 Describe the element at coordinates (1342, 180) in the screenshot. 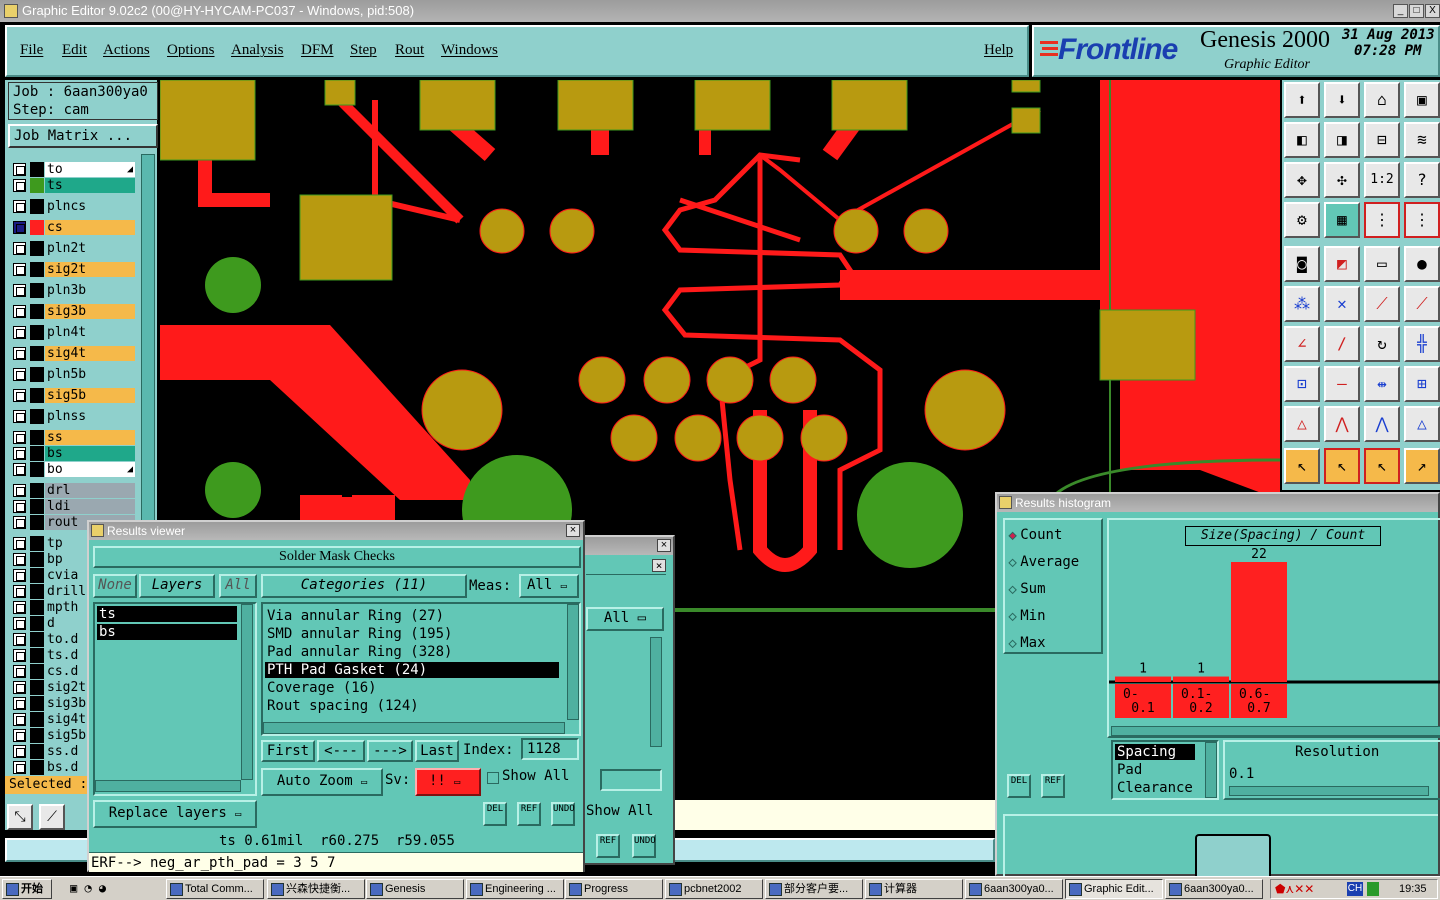

I see `zoom-out-icon: ✣` at that location.